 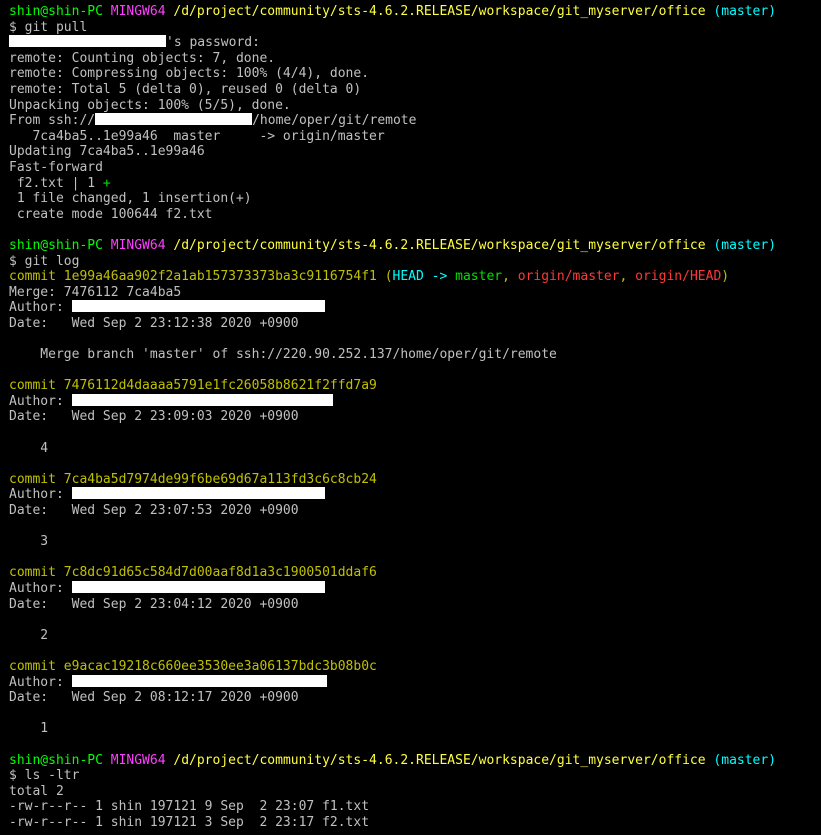 What do you see at coordinates (106, 183) in the screenshot?
I see `diffstat-plus: +` at bounding box center [106, 183].